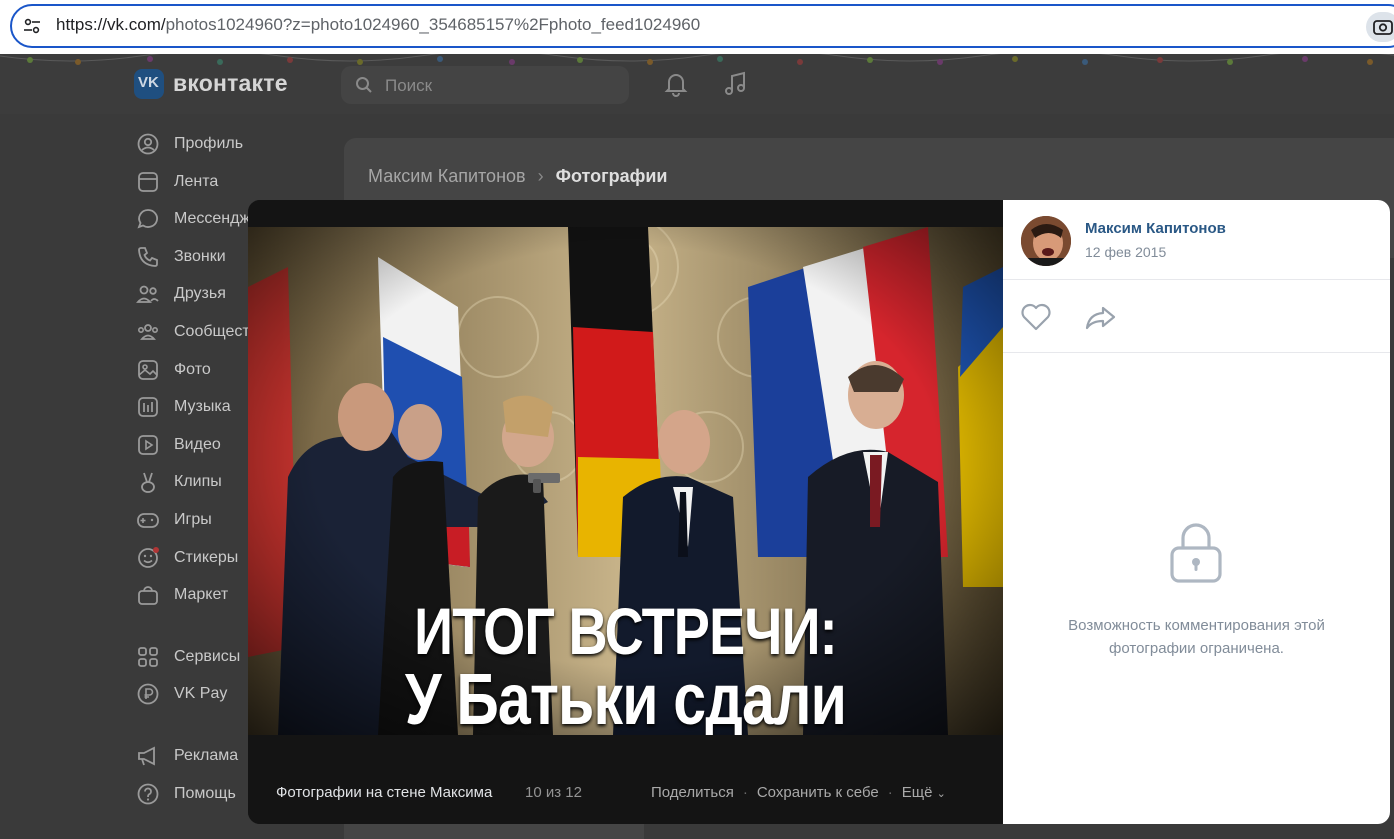  Describe the element at coordinates (384, 792) in the screenshot. I see `album-title: Фотографии на стене Максима` at that location.